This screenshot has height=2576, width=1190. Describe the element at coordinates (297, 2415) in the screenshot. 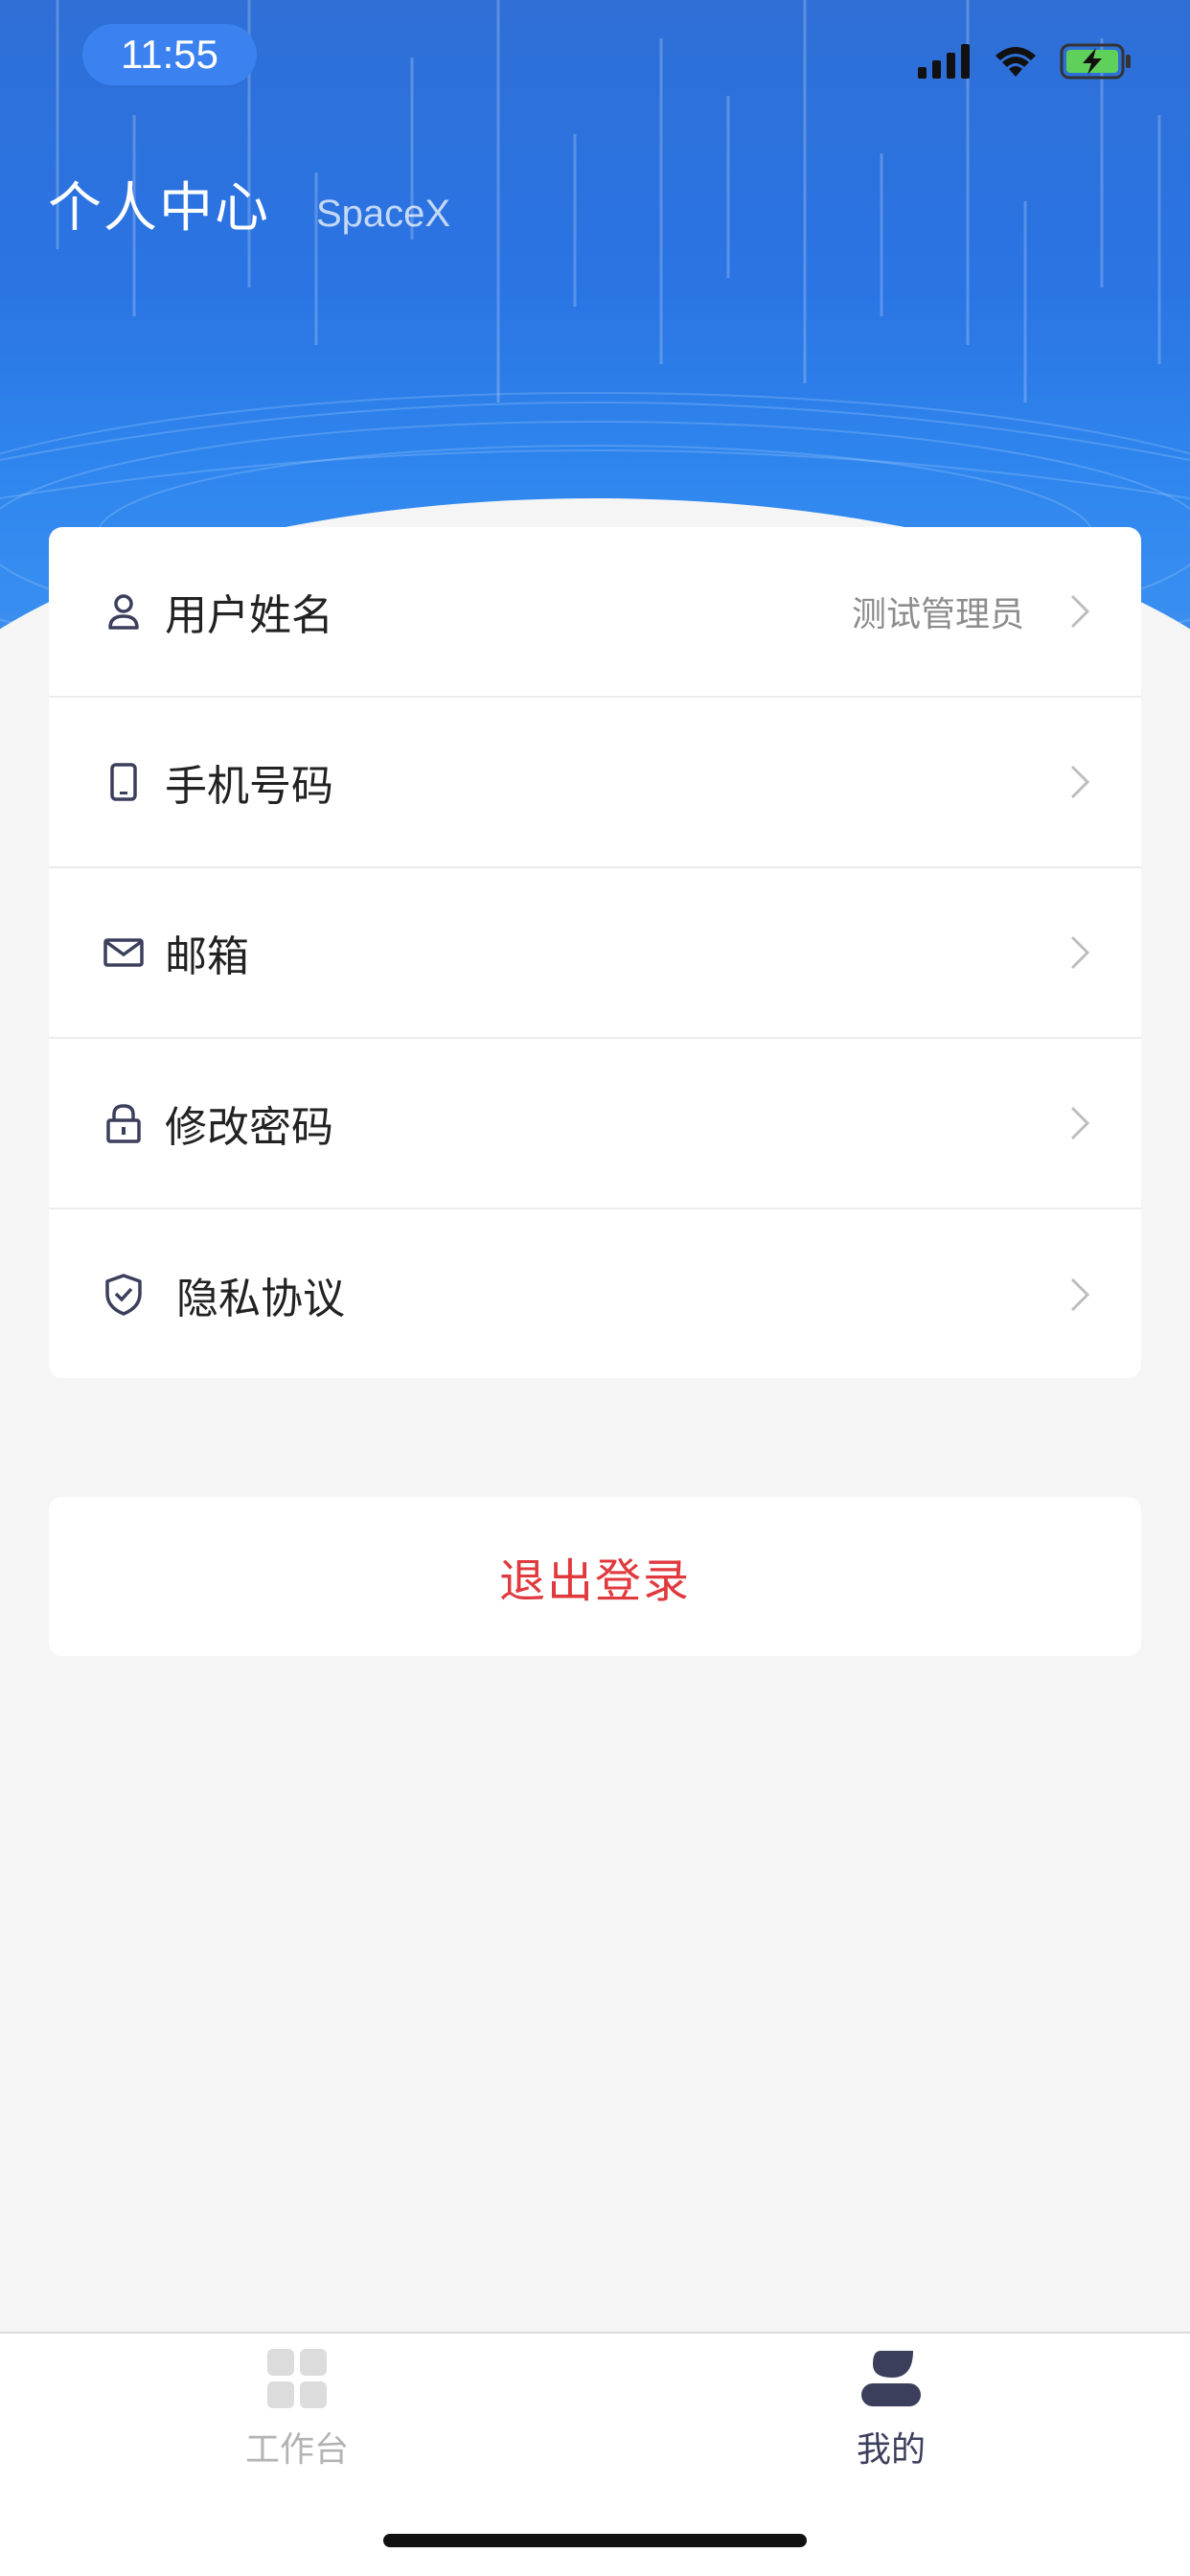

I see `tab-workbench: 工作台` at that location.